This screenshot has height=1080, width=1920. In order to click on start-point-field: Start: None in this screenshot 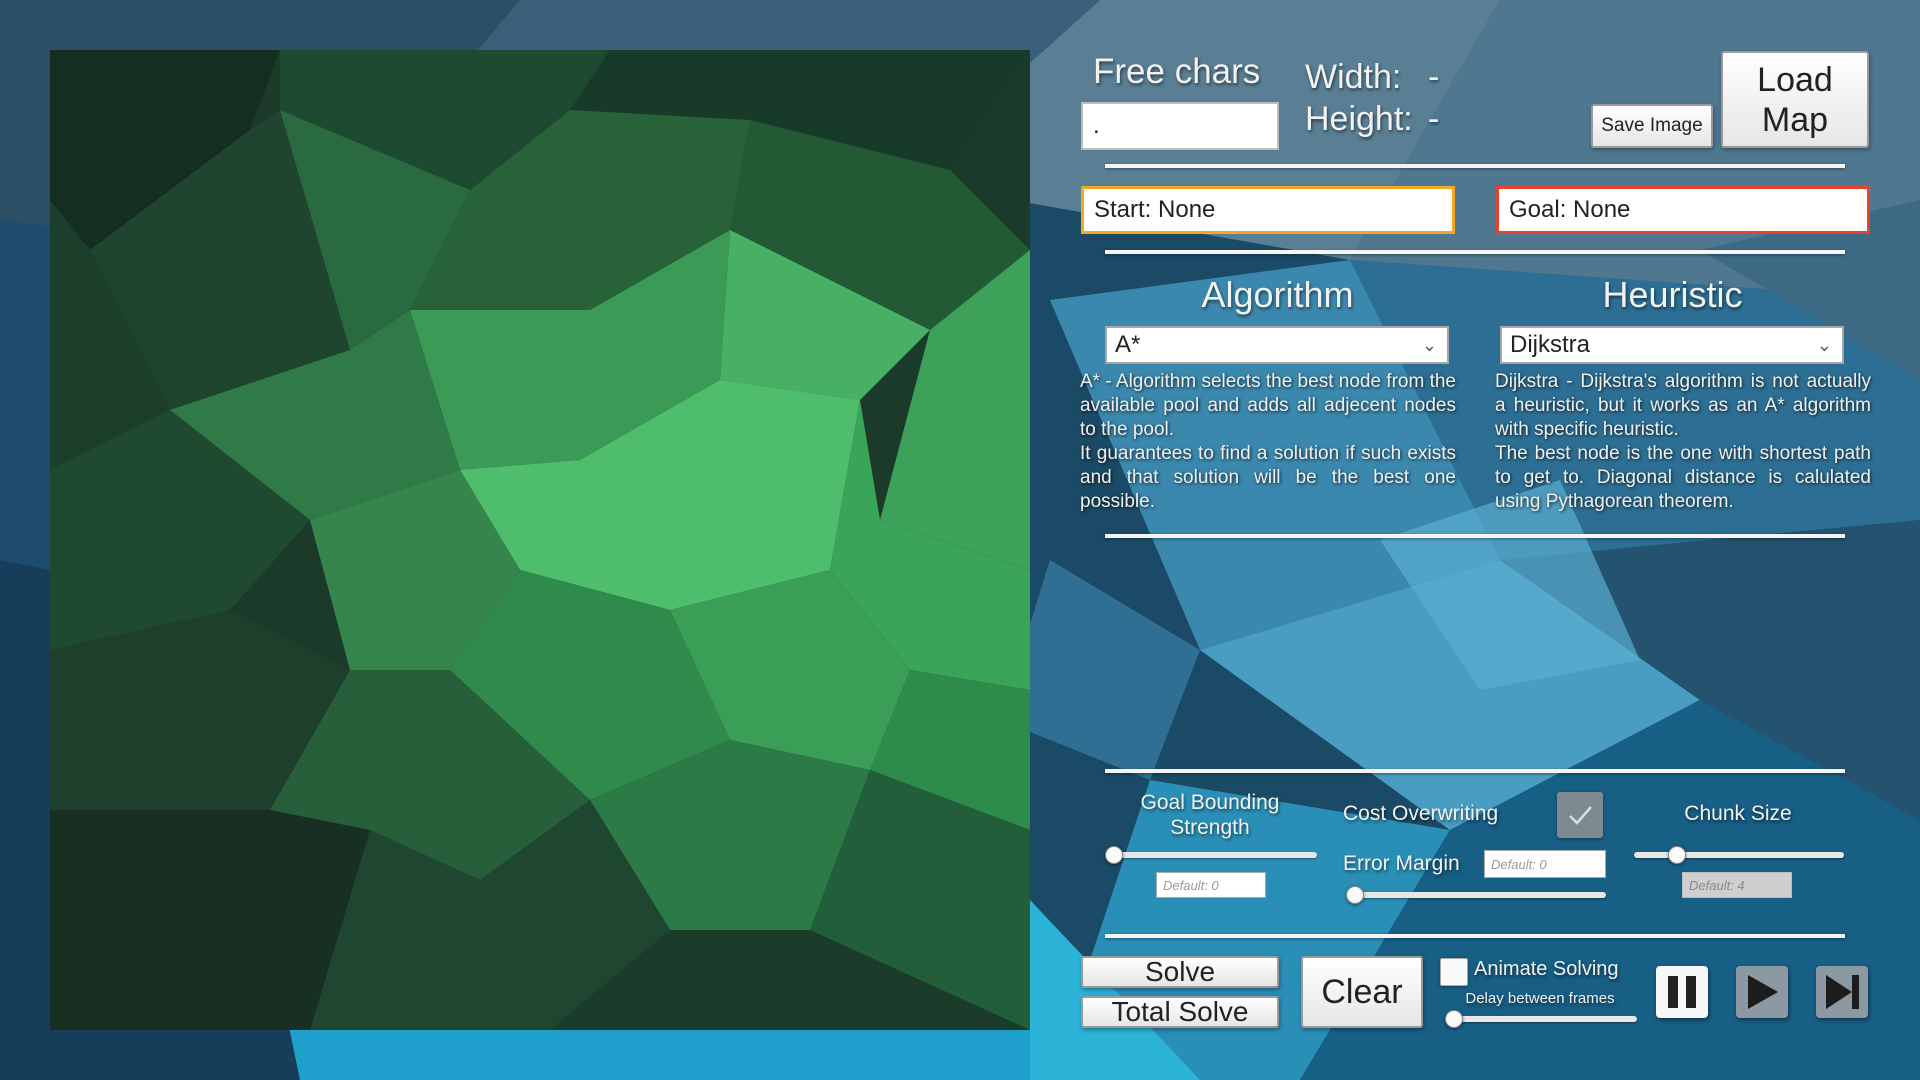, I will do `click(1268, 210)`.